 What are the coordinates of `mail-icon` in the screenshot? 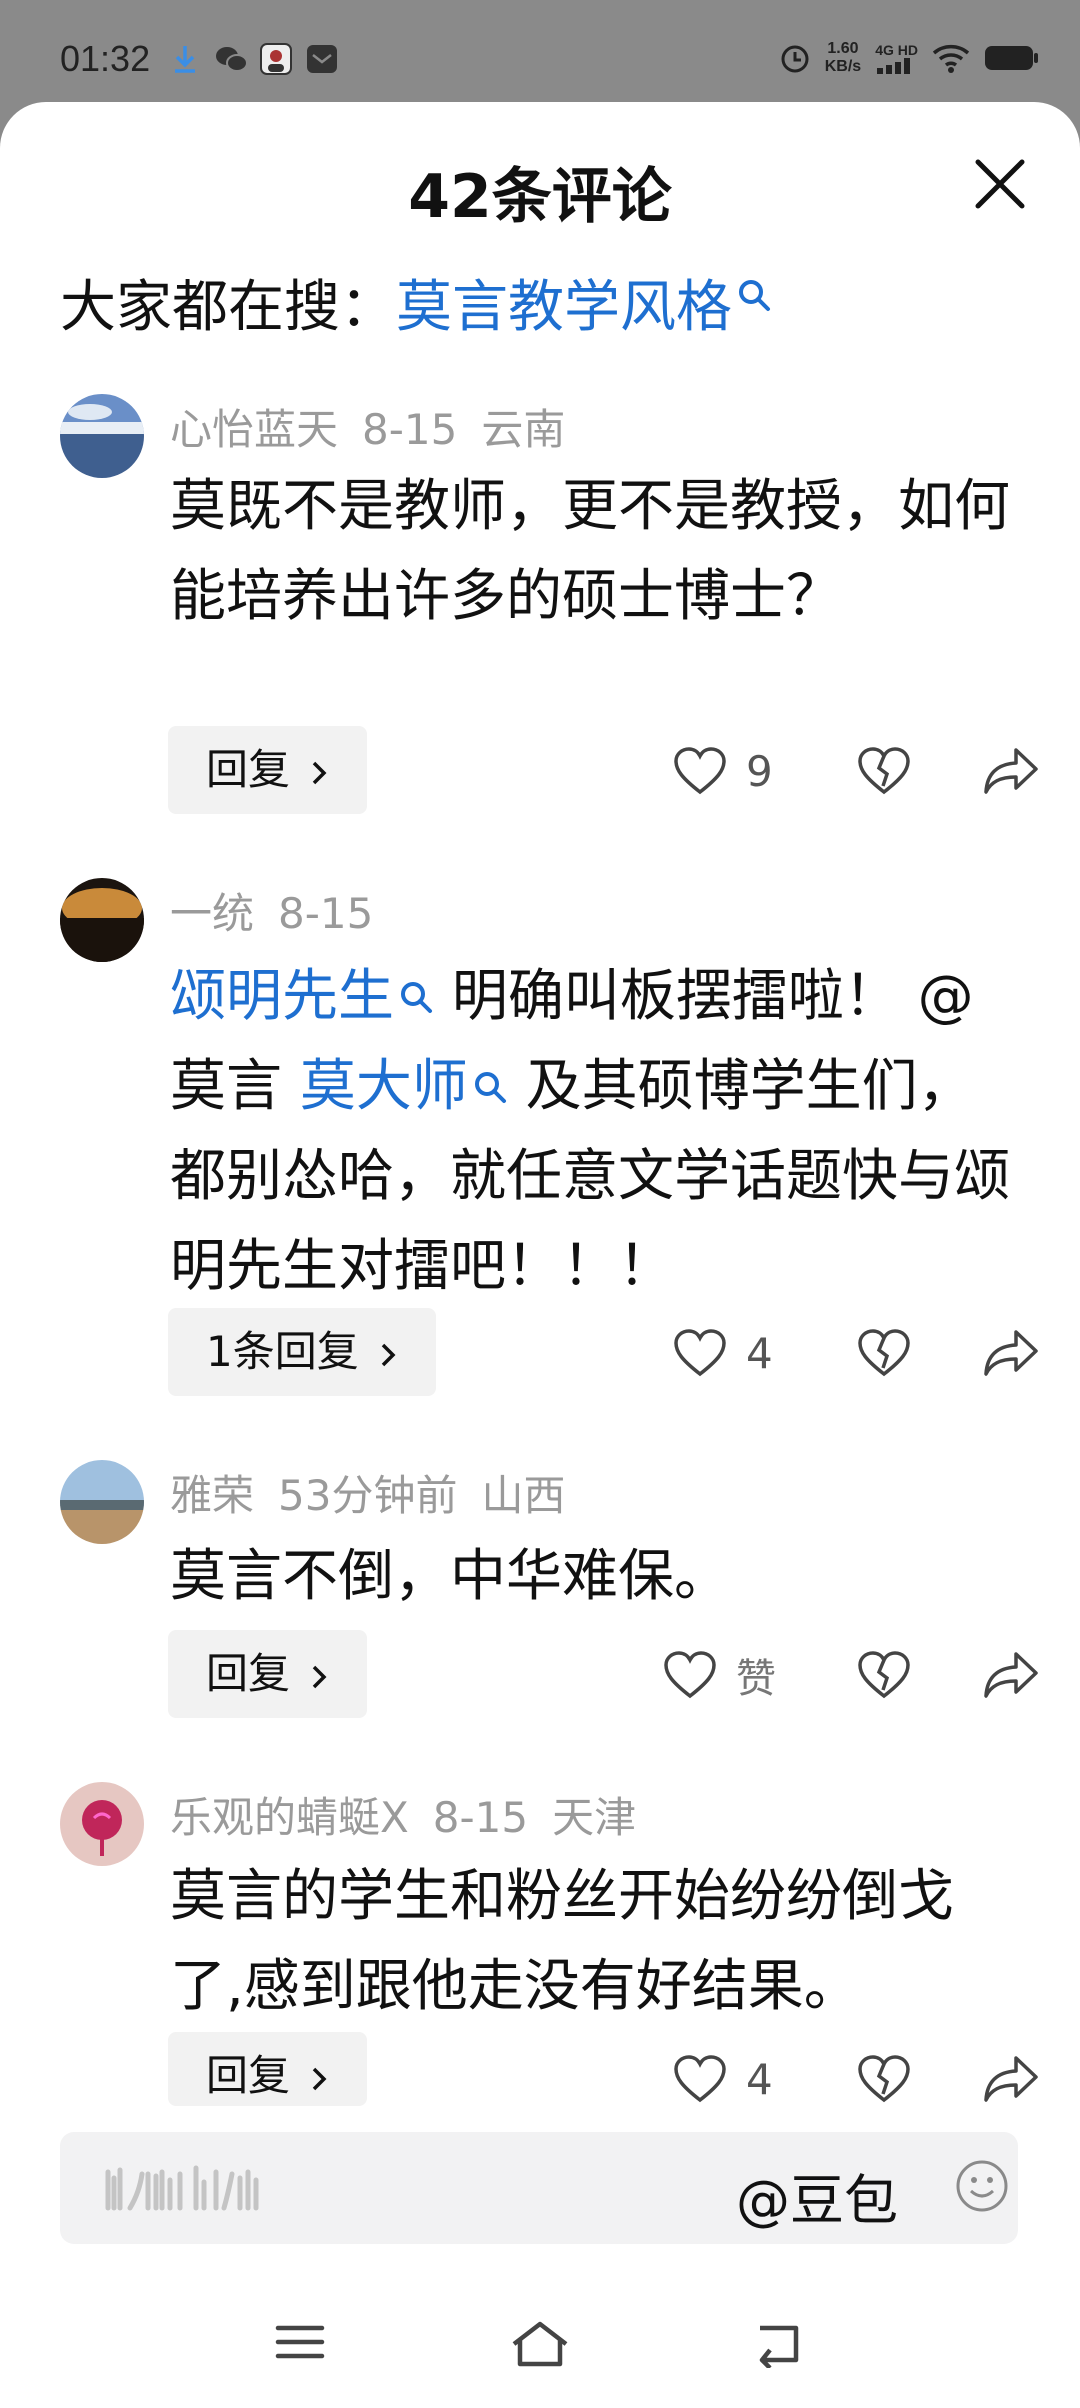 It's located at (322, 59).